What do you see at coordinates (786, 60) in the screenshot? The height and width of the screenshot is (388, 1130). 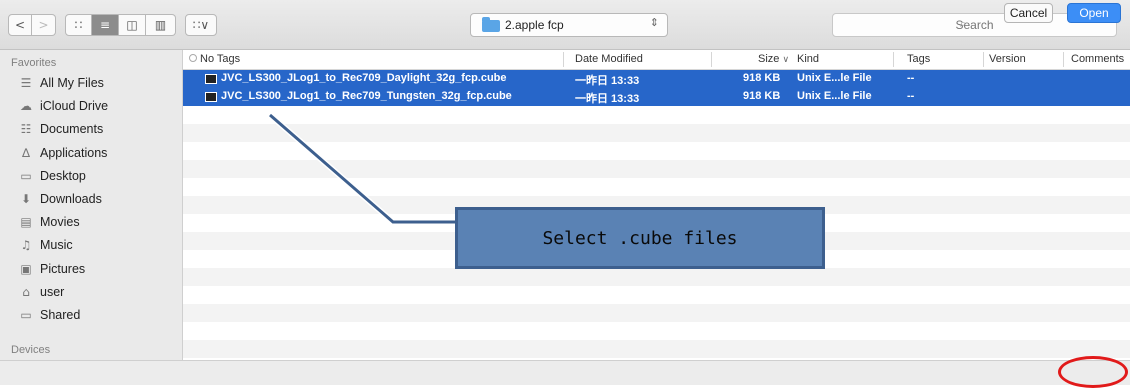 I see `sort-descending-icon: ∨` at bounding box center [786, 60].